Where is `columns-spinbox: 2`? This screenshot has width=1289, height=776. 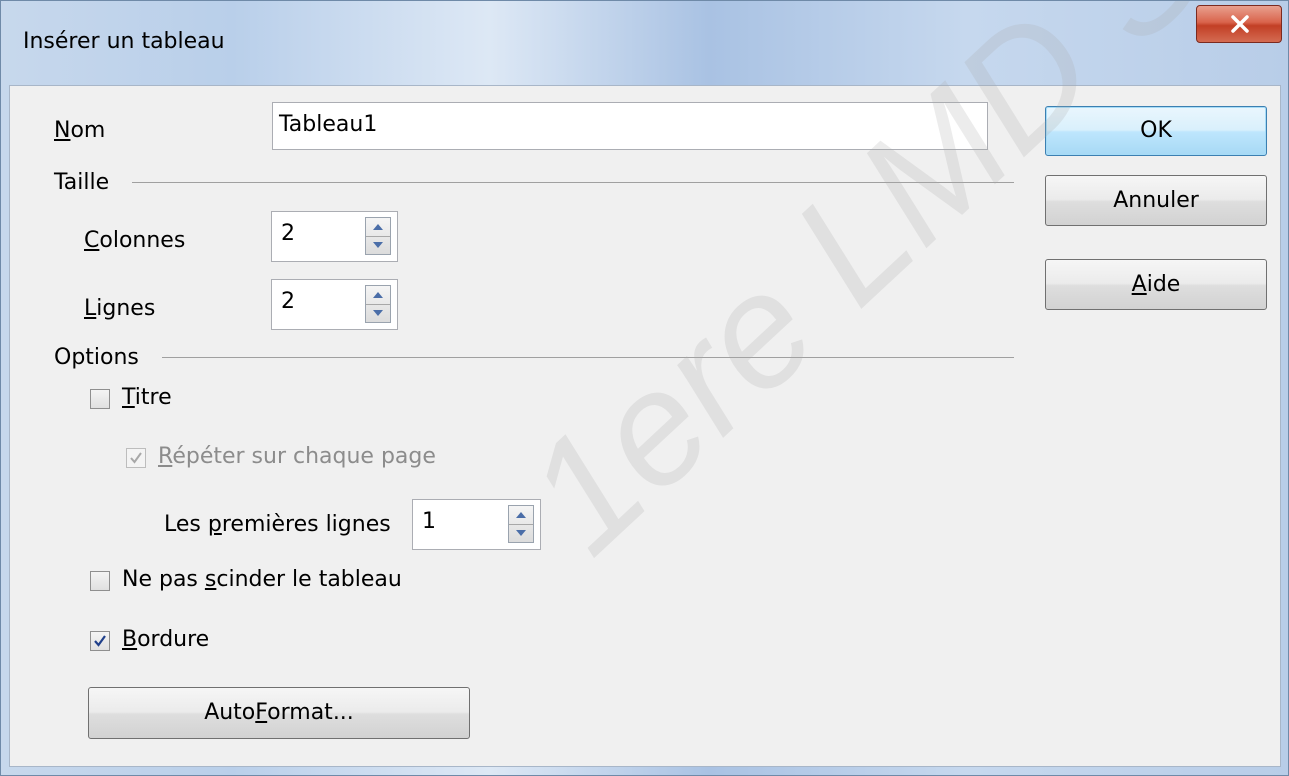
columns-spinbox: 2 is located at coordinates (334, 236).